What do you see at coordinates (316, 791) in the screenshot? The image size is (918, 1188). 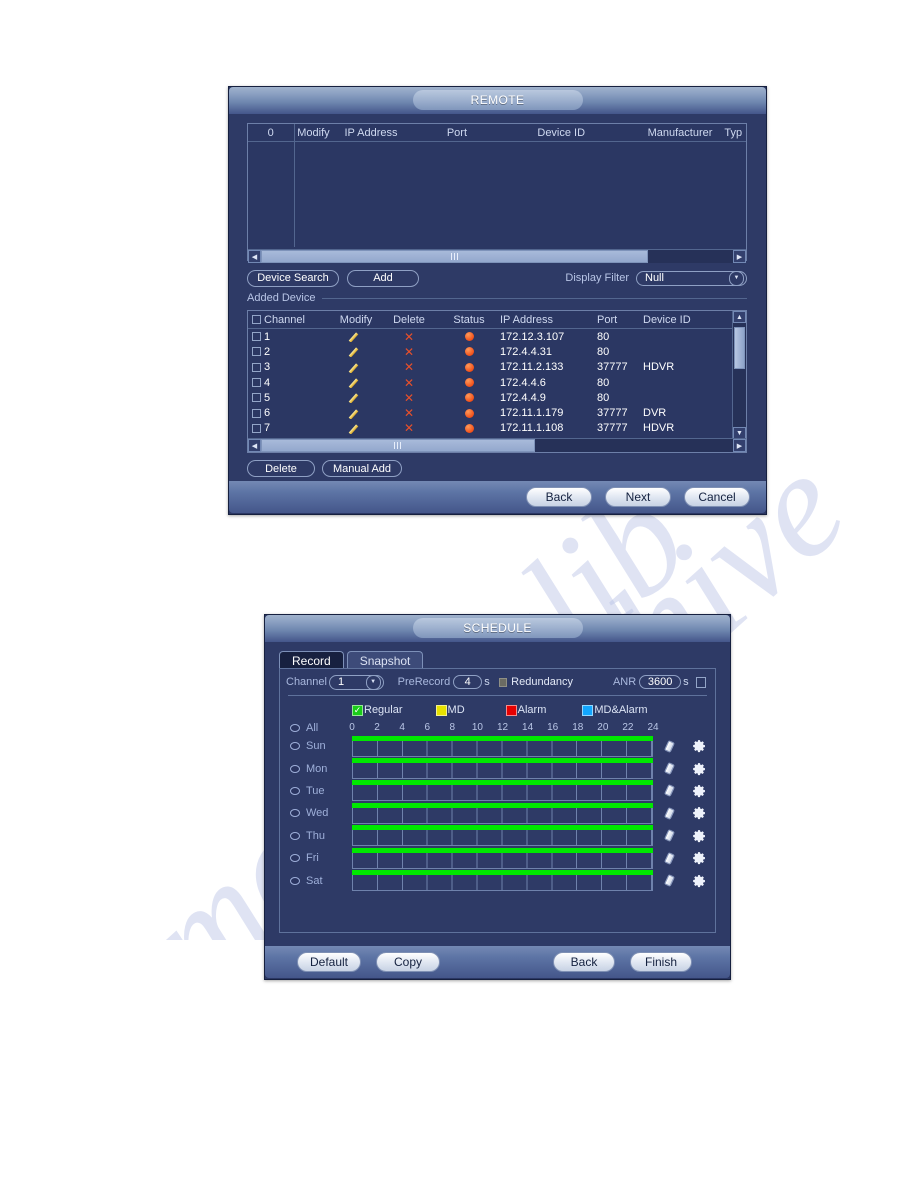 I see `day-label-cell: Tue` at bounding box center [316, 791].